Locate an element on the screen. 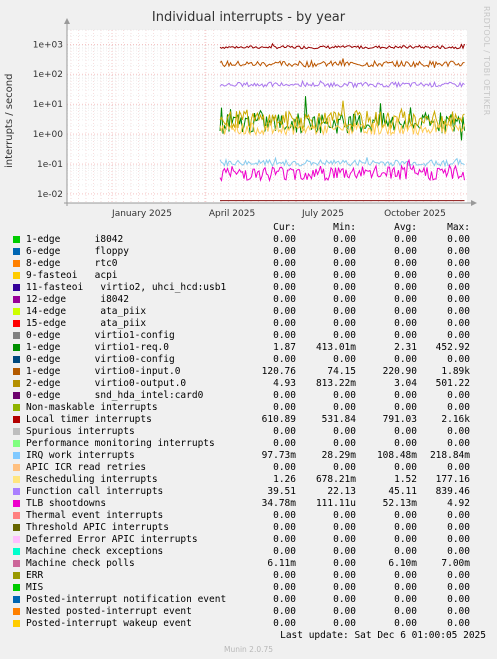 This screenshot has height=659, width=497. y-tick-label: 1e+02 is located at coordinates (48, 75).